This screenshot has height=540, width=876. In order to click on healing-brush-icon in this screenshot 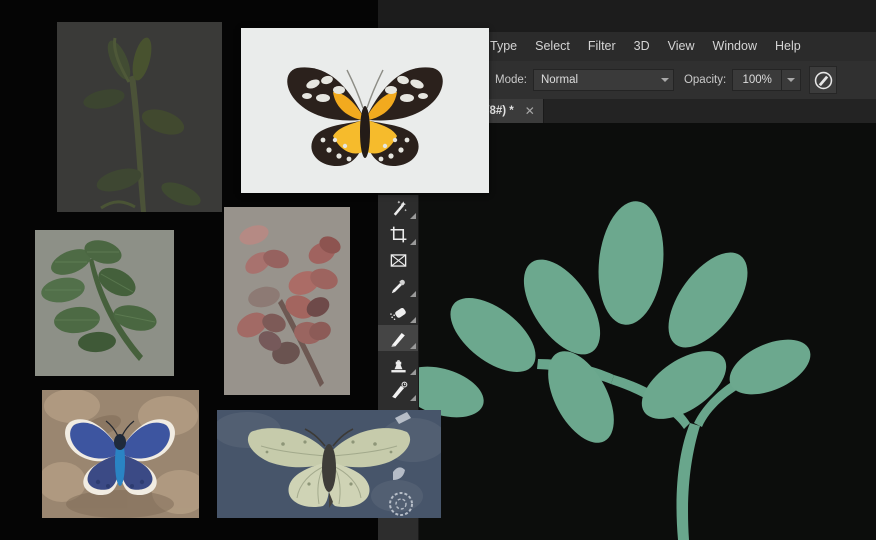, I will do `click(397, 313)`.